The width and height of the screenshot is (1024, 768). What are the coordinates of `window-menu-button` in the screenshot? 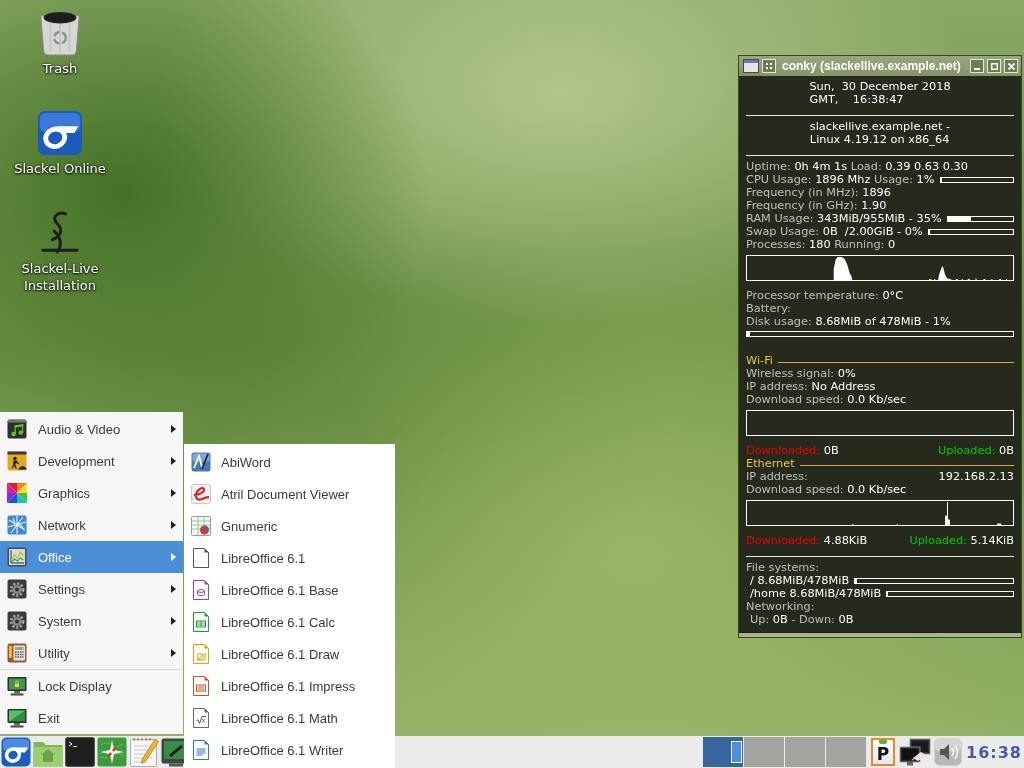 It's located at (769, 66).